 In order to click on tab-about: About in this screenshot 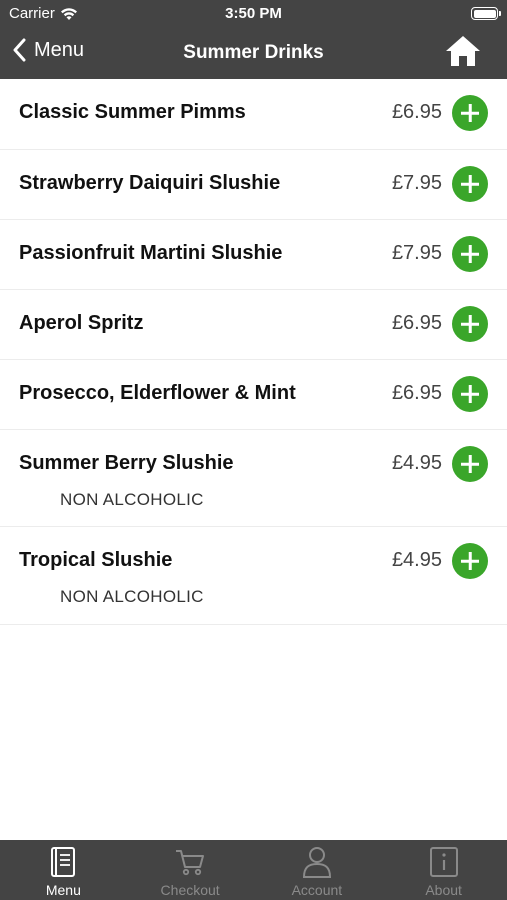, I will do `click(443, 870)`.